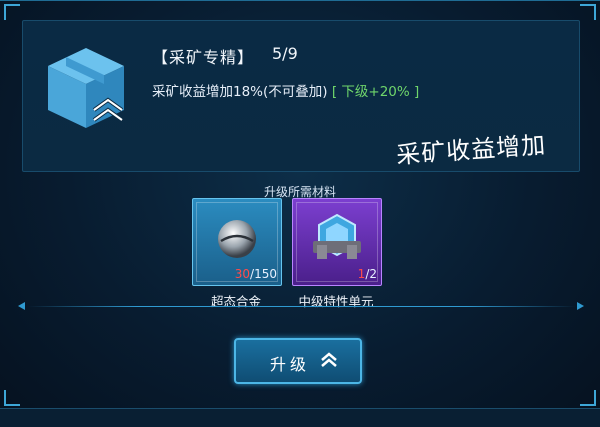 The image size is (600, 427). Describe the element at coordinates (300, 0) in the screenshot. I see `frame-top` at that location.